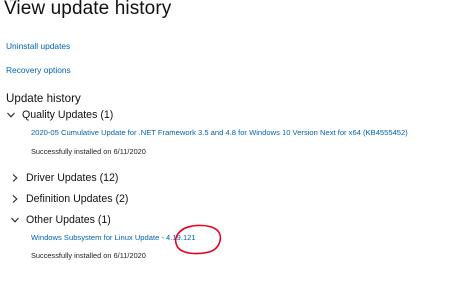 The width and height of the screenshot is (474, 283). I want to click on quality-updates-group: Quality Updates (1), so click(59, 115).